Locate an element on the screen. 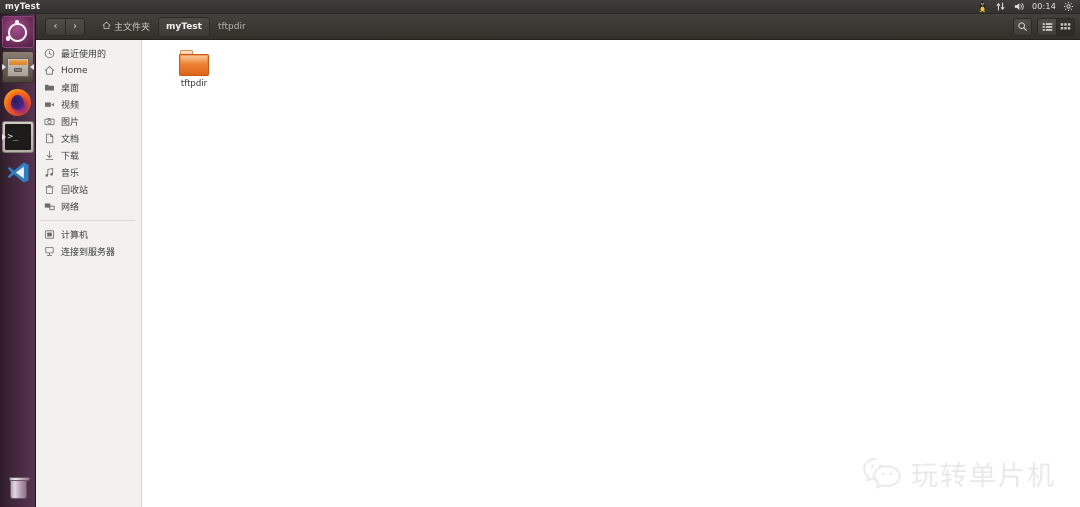  sidebar-item-label: 下载 is located at coordinates (70, 157).